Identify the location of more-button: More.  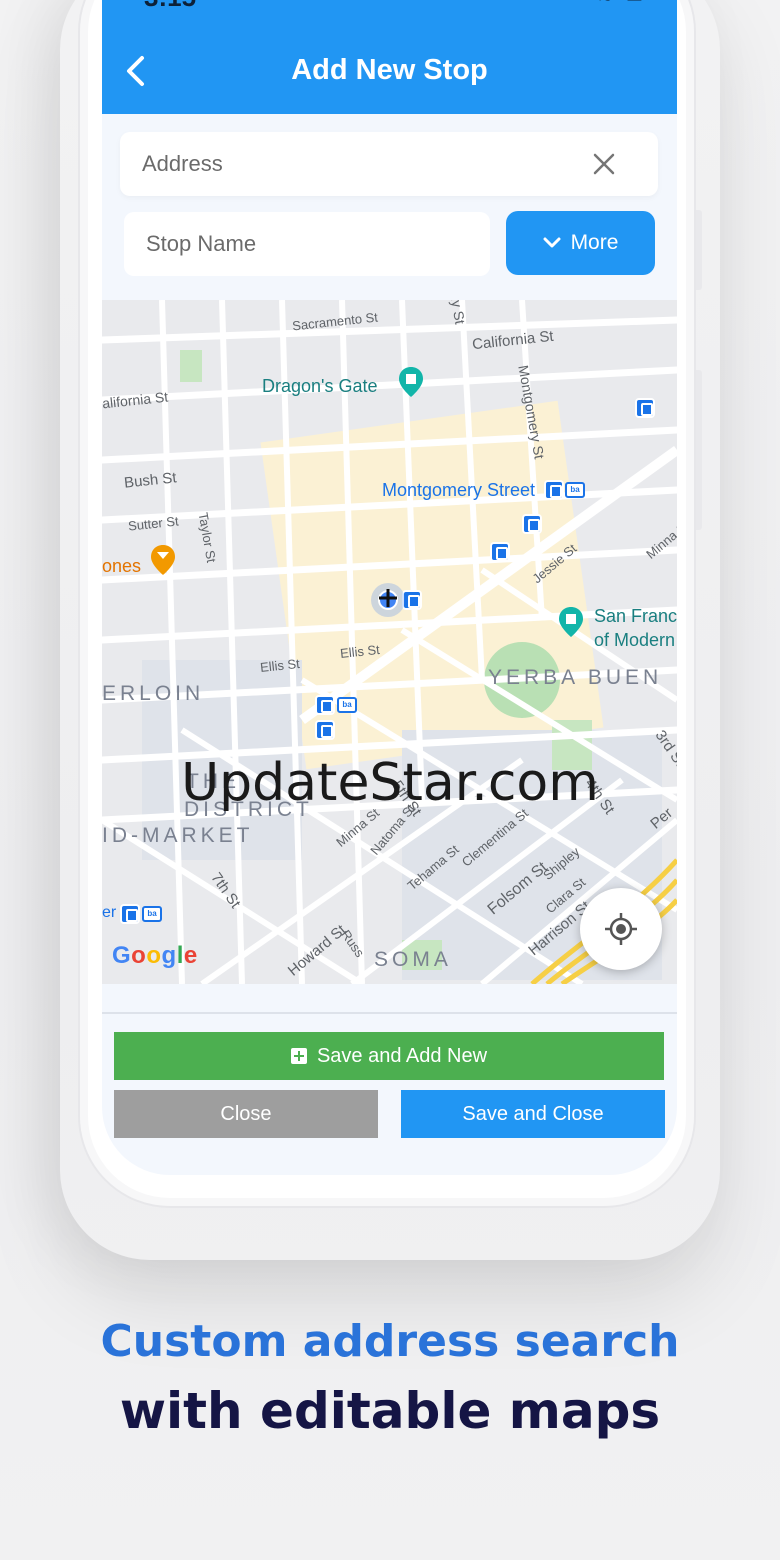
(580, 243).